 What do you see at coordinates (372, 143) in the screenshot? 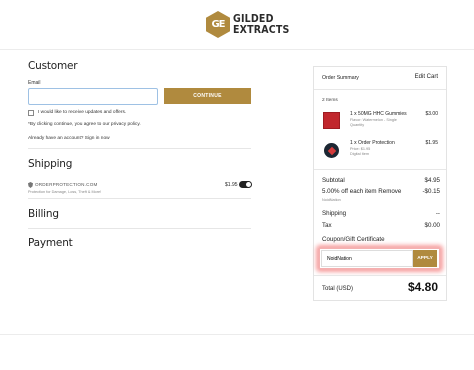
I see `line-item-name: 1 x Order Protection` at bounding box center [372, 143].